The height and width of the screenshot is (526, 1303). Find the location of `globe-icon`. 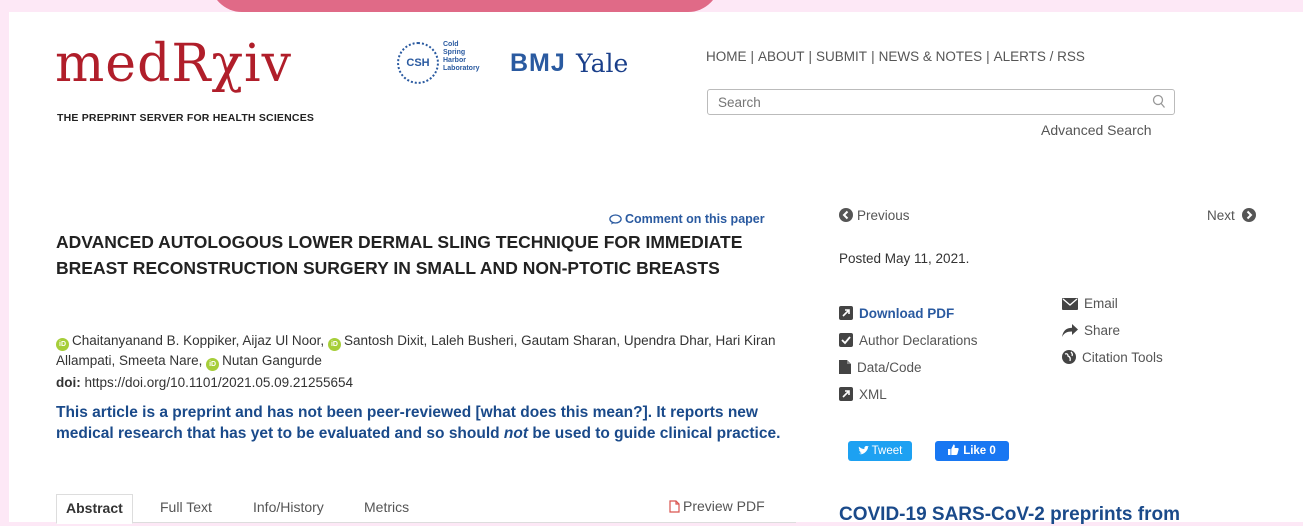

globe-icon is located at coordinates (1069, 357).